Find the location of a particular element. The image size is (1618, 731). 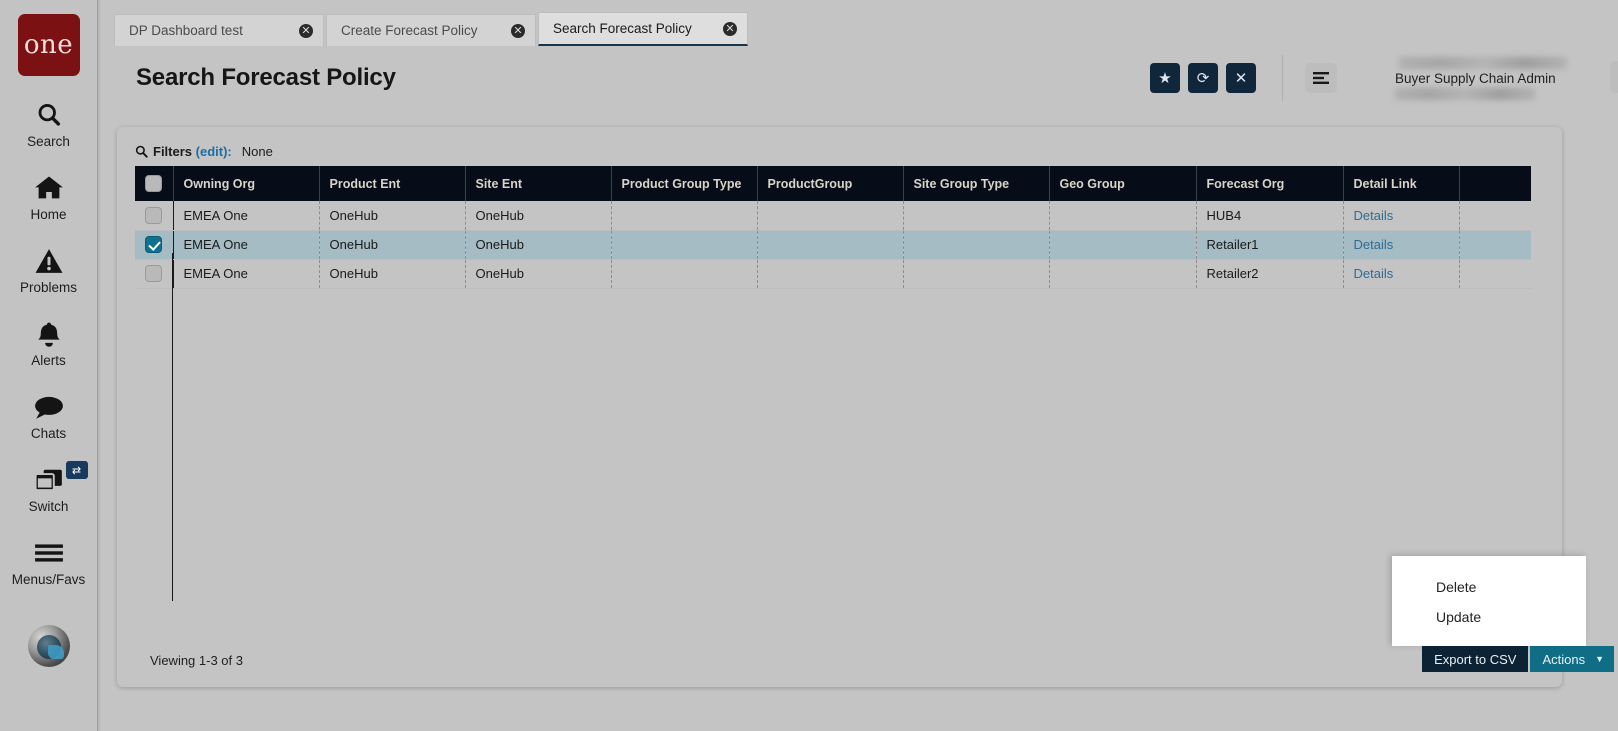

sidebar-item-chats: Chats is located at coordinates (49, 416).